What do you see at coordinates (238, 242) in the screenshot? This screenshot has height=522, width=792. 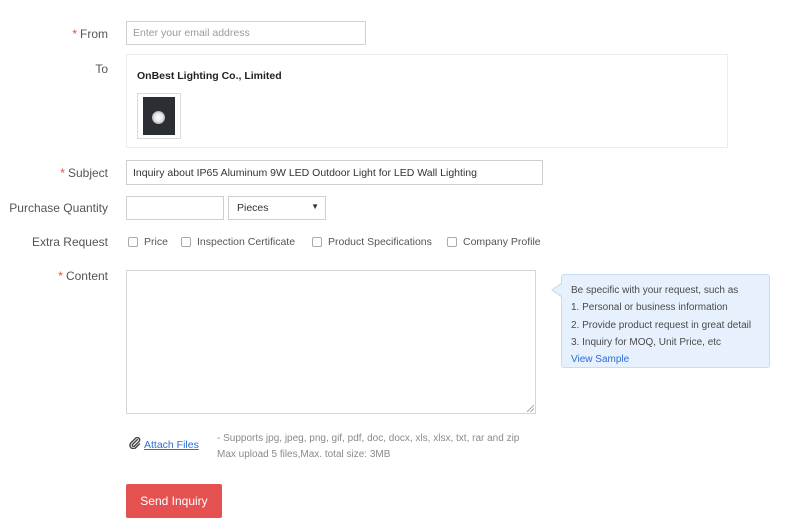 I see `checkbox-inspection-certificate: Inspection Certificate` at bounding box center [238, 242].